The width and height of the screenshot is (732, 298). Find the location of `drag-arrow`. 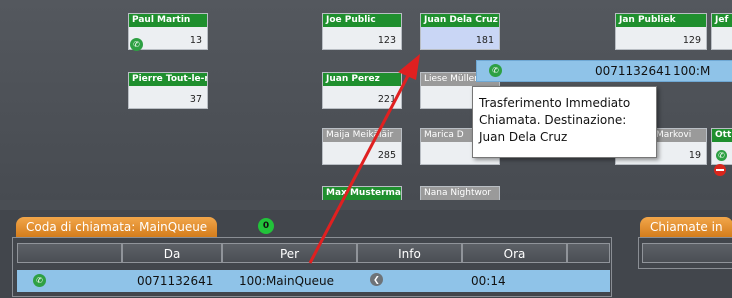

drag-arrow is located at coordinates (364, 159).